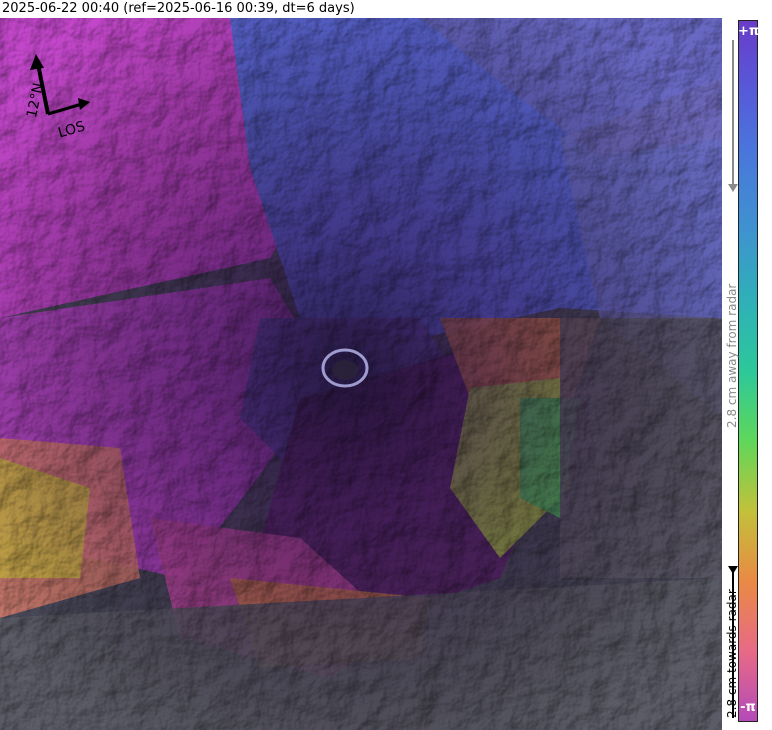 The width and height of the screenshot is (772, 730). Describe the element at coordinates (732, 355) in the screenshot. I see `away-from-radar-label: 2.8 cm away from radar` at that location.